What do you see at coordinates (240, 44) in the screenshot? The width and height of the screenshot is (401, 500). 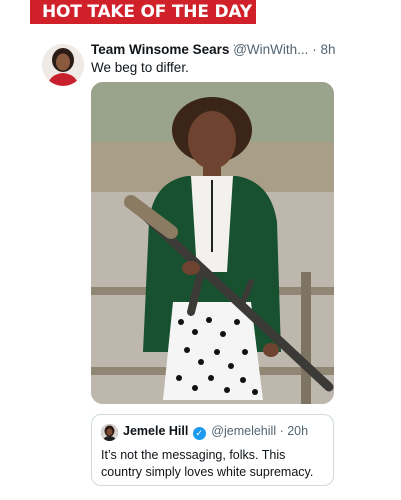 I see `ellipsis-icon: ···` at bounding box center [240, 44].